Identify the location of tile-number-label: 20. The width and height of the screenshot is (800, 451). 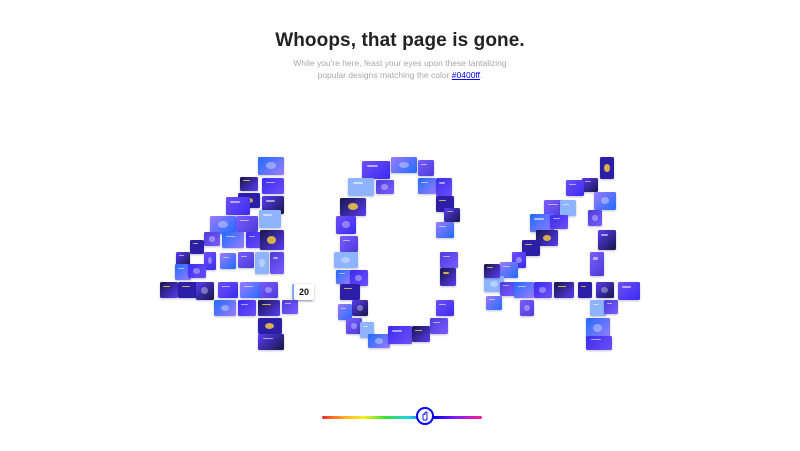
(303, 292).